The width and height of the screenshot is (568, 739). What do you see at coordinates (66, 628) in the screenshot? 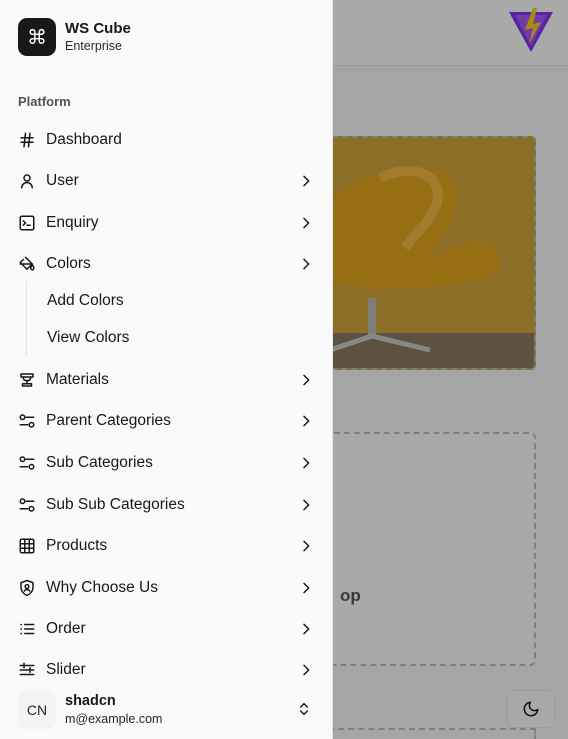
I see `sidebar-item-label: Order` at bounding box center [66, 628].